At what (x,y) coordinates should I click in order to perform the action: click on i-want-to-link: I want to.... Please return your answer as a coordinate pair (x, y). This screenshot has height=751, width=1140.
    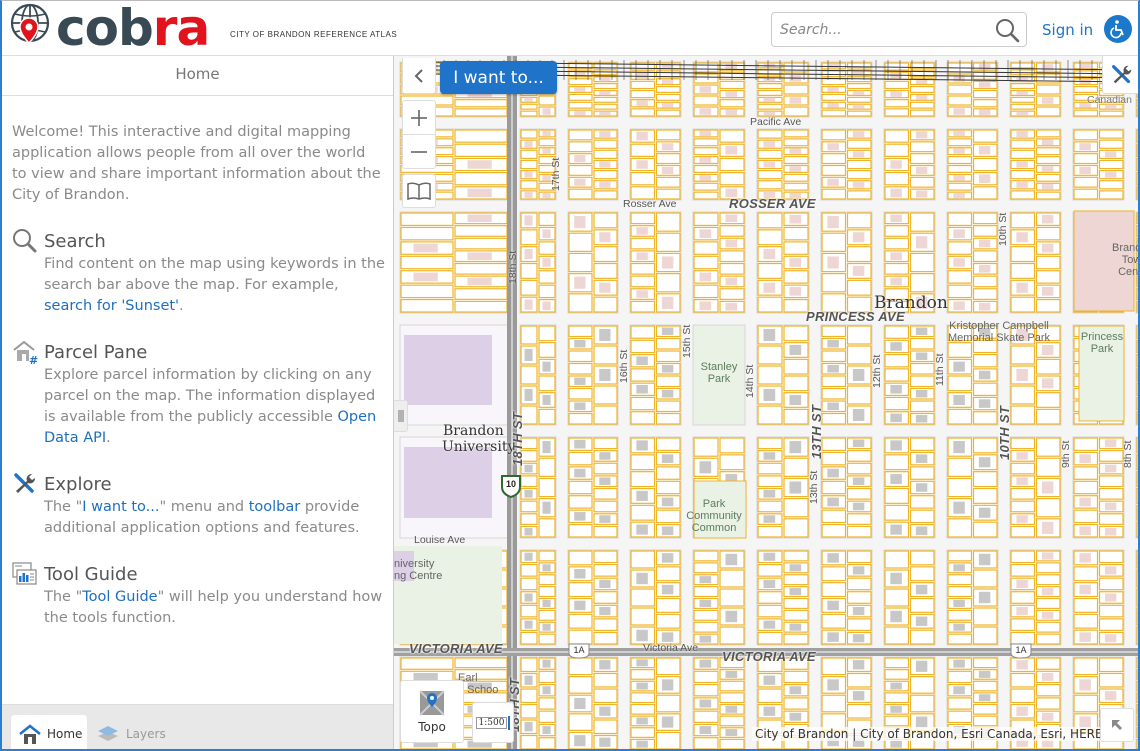
    Looking at the image, I should click on (120, 507).